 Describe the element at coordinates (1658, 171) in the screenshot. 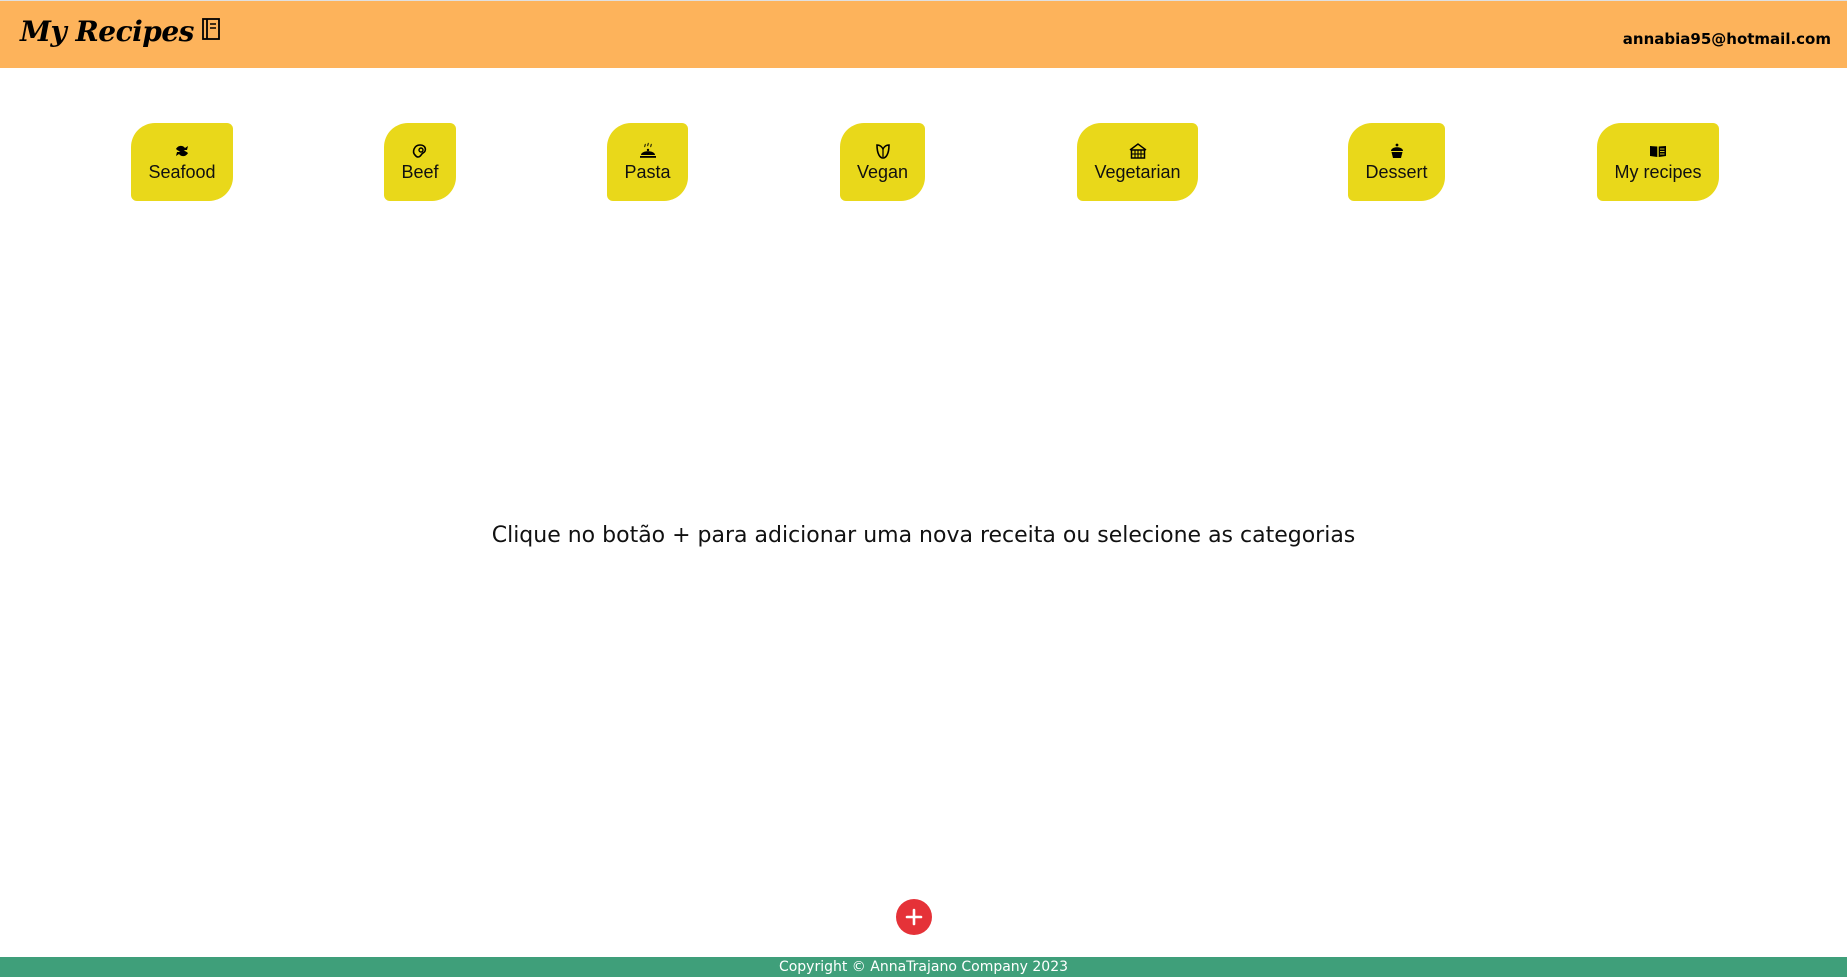

I see `category-label: My recipes` at that location.